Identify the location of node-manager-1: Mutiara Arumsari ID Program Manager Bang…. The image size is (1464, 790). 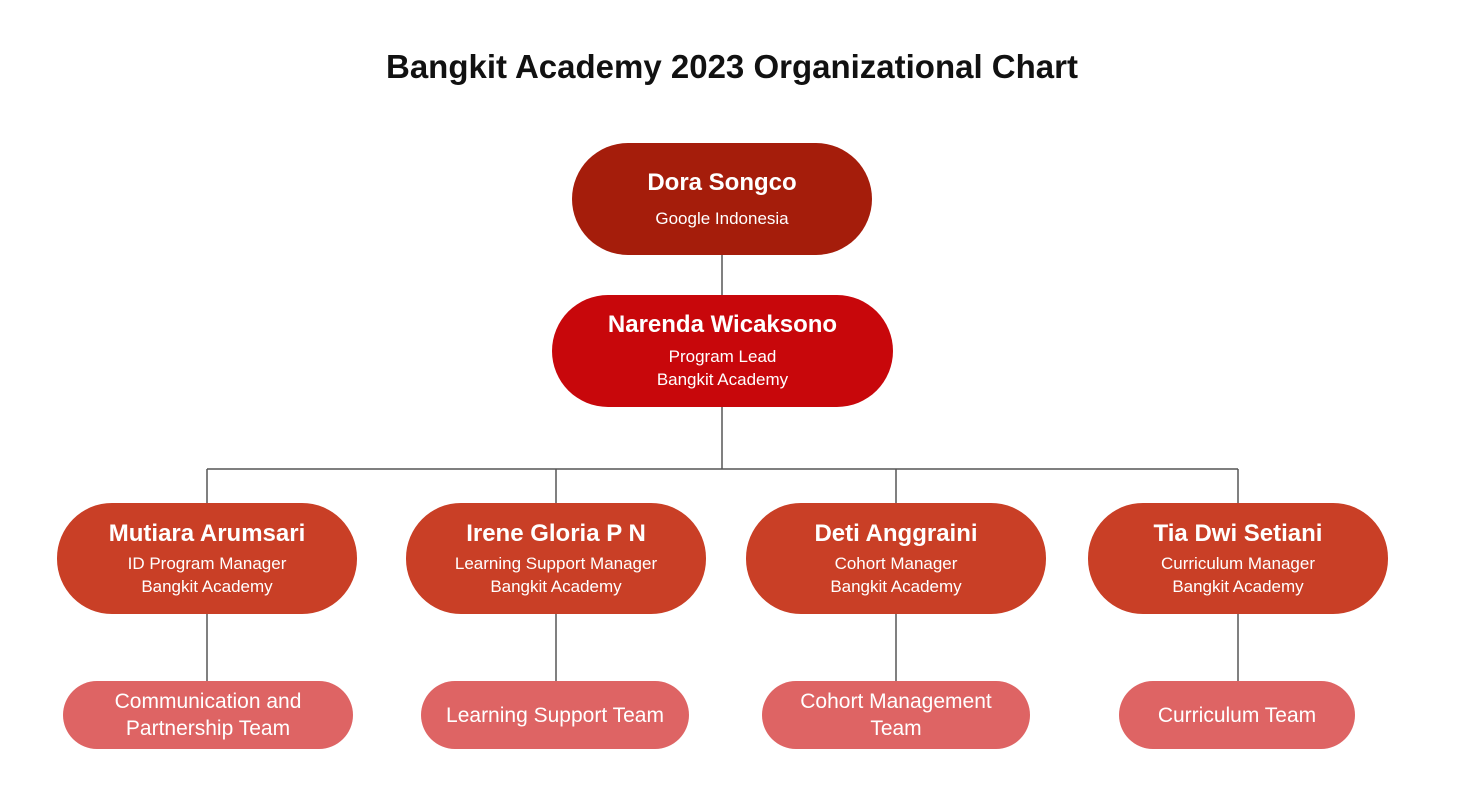
(207, 558).